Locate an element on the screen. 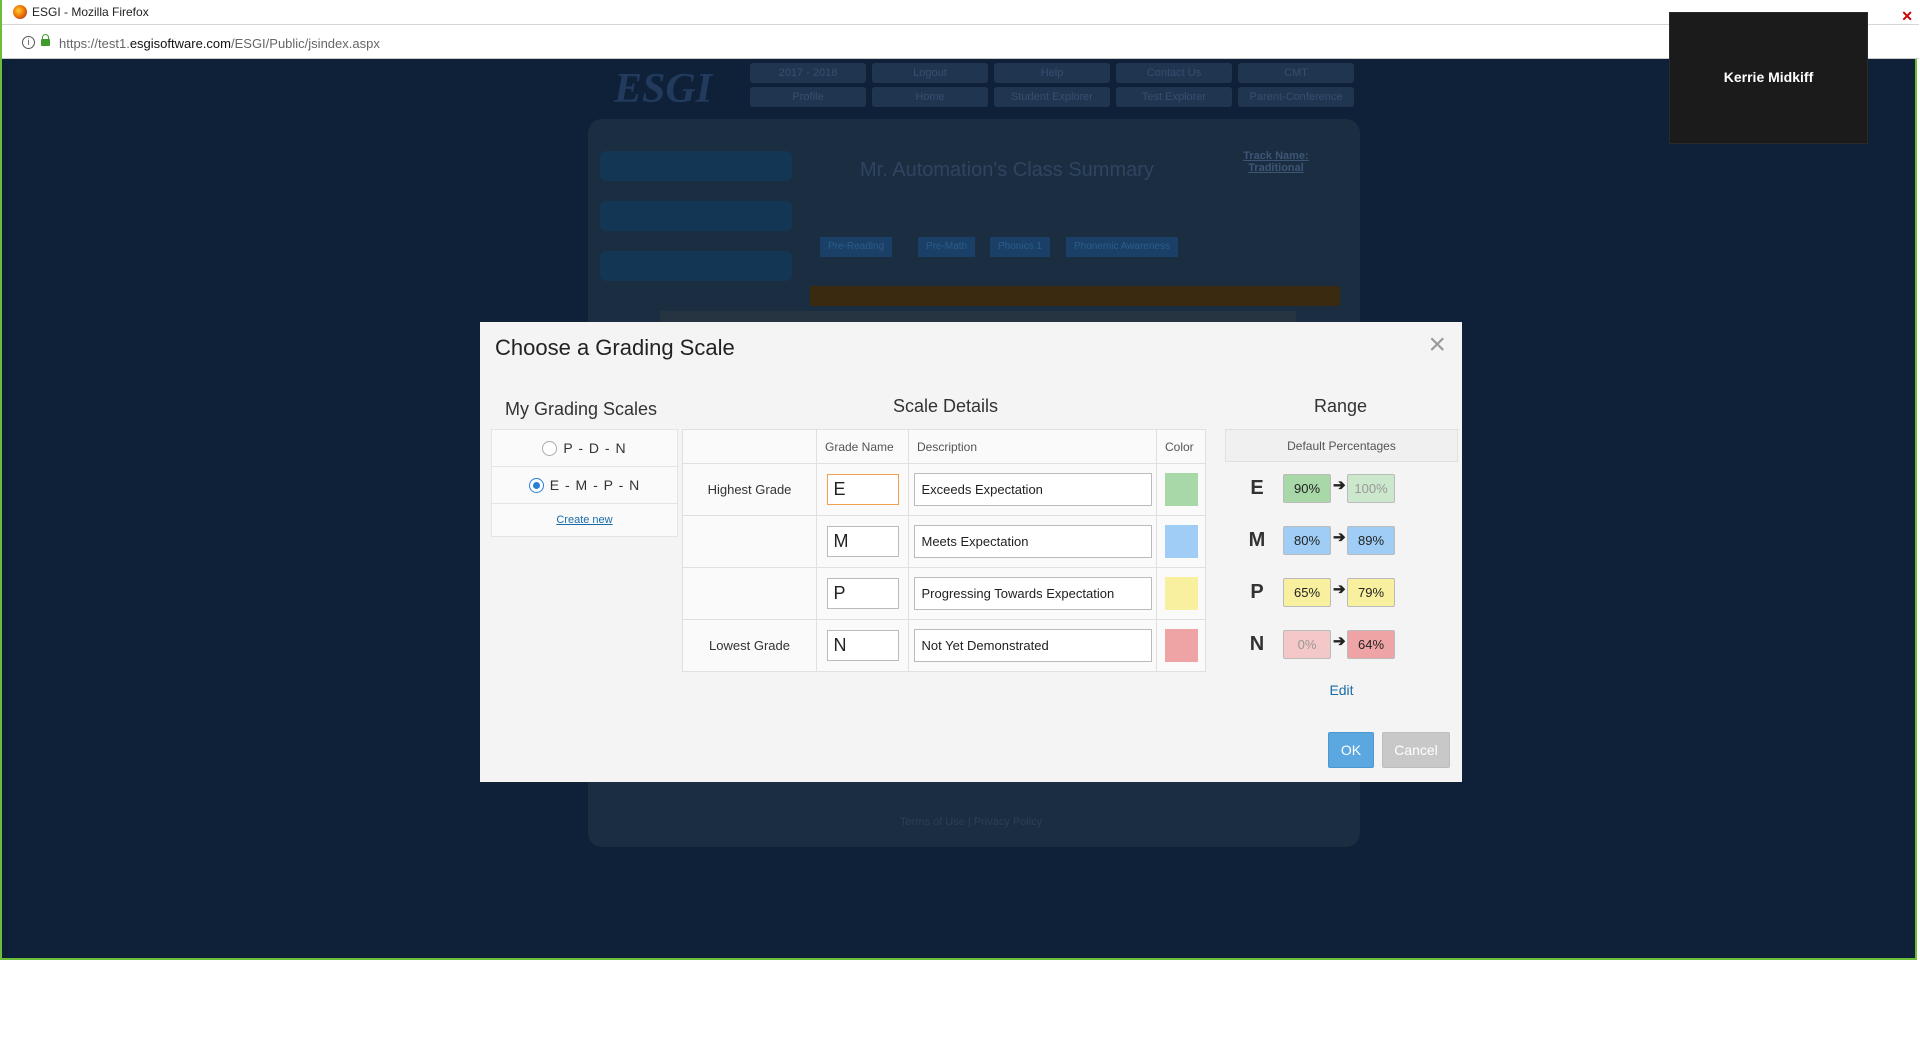  webcam-name: Kerrie Midkiff is located at coordinates (1768, 77).